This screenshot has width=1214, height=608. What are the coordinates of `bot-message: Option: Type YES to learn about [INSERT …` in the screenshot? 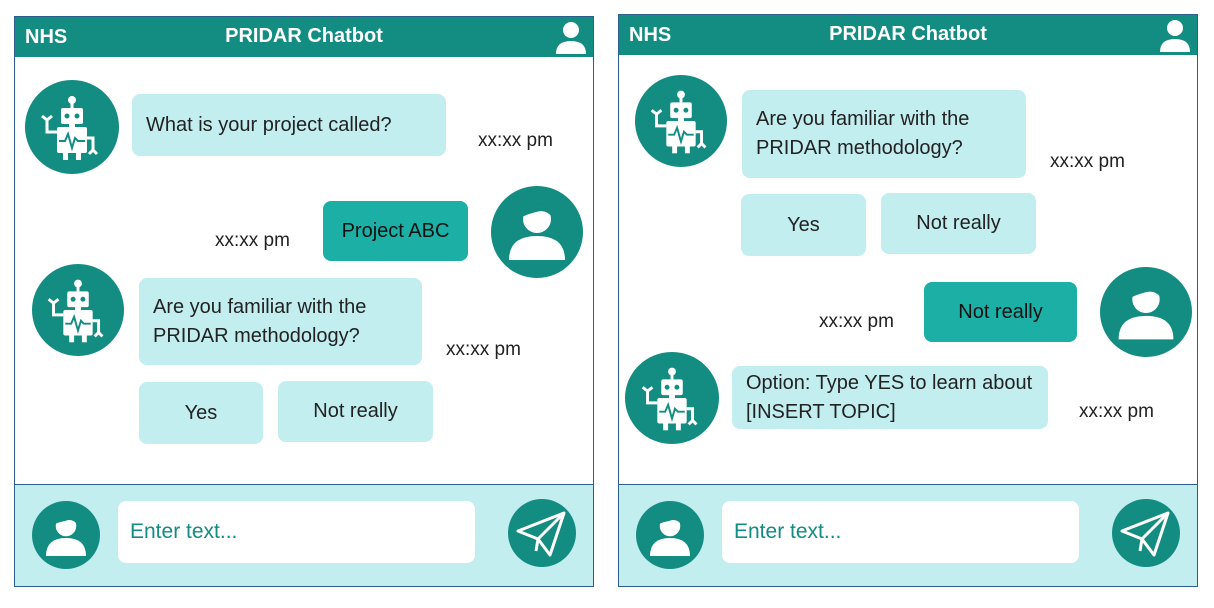 It's located at (890, 397).